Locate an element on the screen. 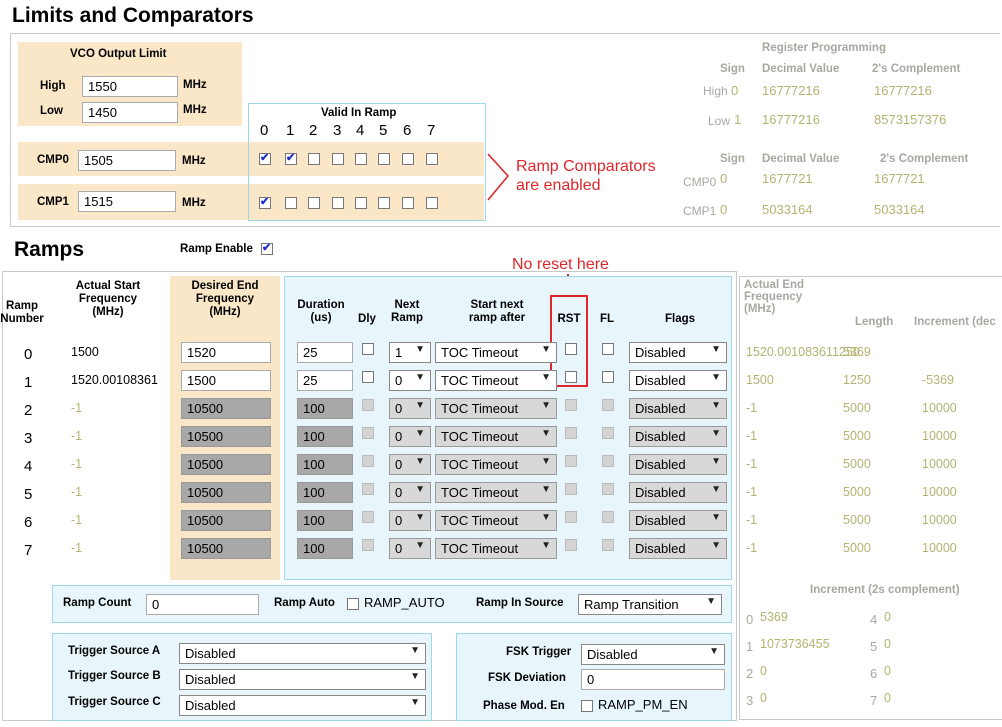 The width and height of the screenshot is (1002, 727). cmp1-input: 1515 is located at coordinates (127, 201).